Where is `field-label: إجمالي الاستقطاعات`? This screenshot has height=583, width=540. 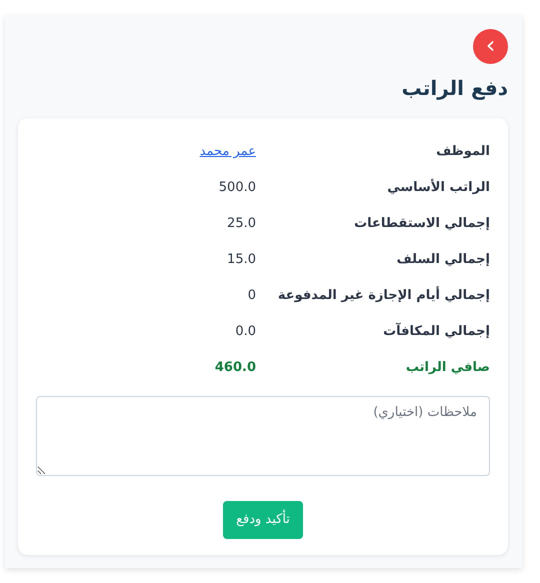
field-label: إجمالي الاستقطاعات is located at coordinates (422, 224).